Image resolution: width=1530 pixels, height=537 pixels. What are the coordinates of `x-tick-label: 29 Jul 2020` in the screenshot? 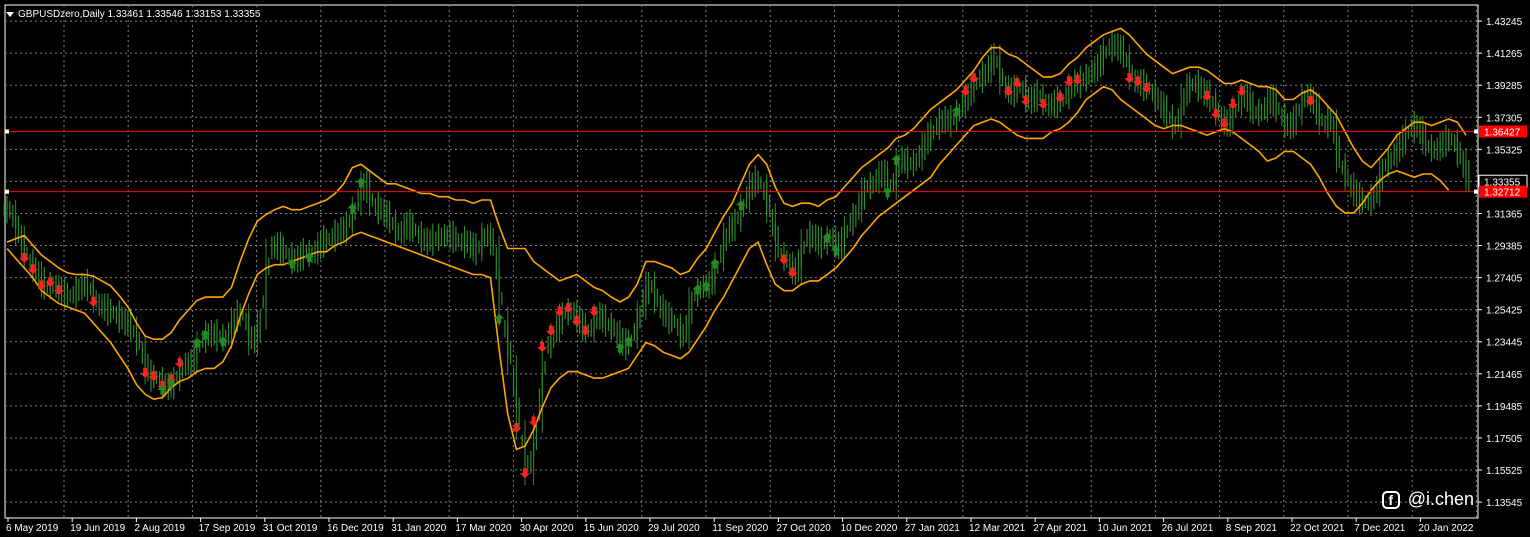 It's located at (674, 528).